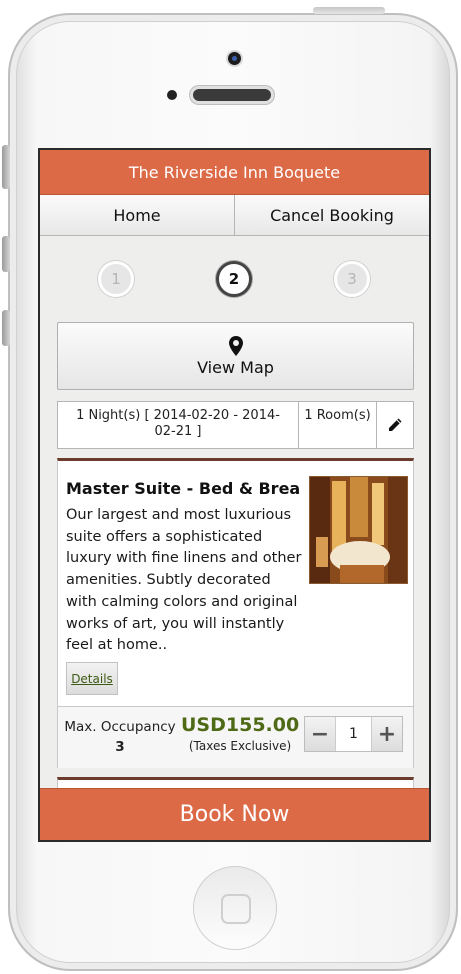 This screenshot has height=974, width=461. I want to click on edit-booking-button, so click(395, 425).